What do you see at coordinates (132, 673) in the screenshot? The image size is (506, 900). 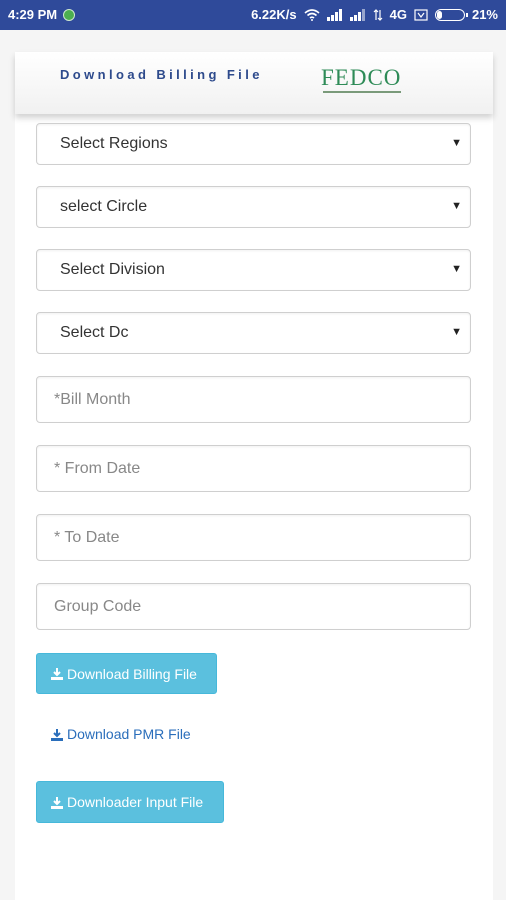 I see `download-billing-file-label: Download Billing File` at bounding box center [132, 673].